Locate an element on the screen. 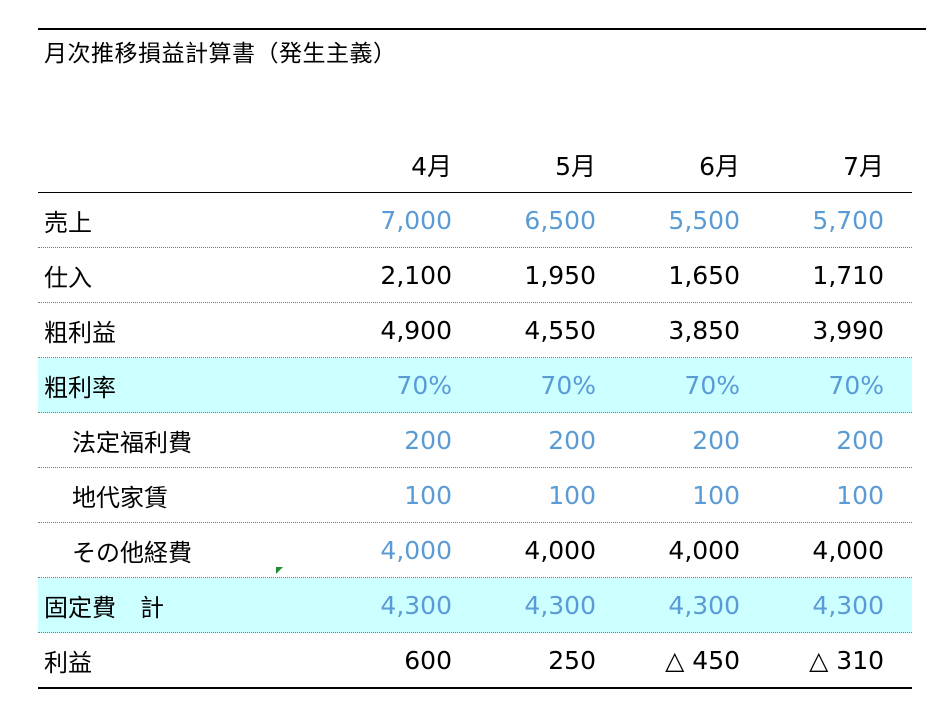 The width and height of the screenshot is (926, 701). header-month: 4月 is located at coordinates (431, 166).